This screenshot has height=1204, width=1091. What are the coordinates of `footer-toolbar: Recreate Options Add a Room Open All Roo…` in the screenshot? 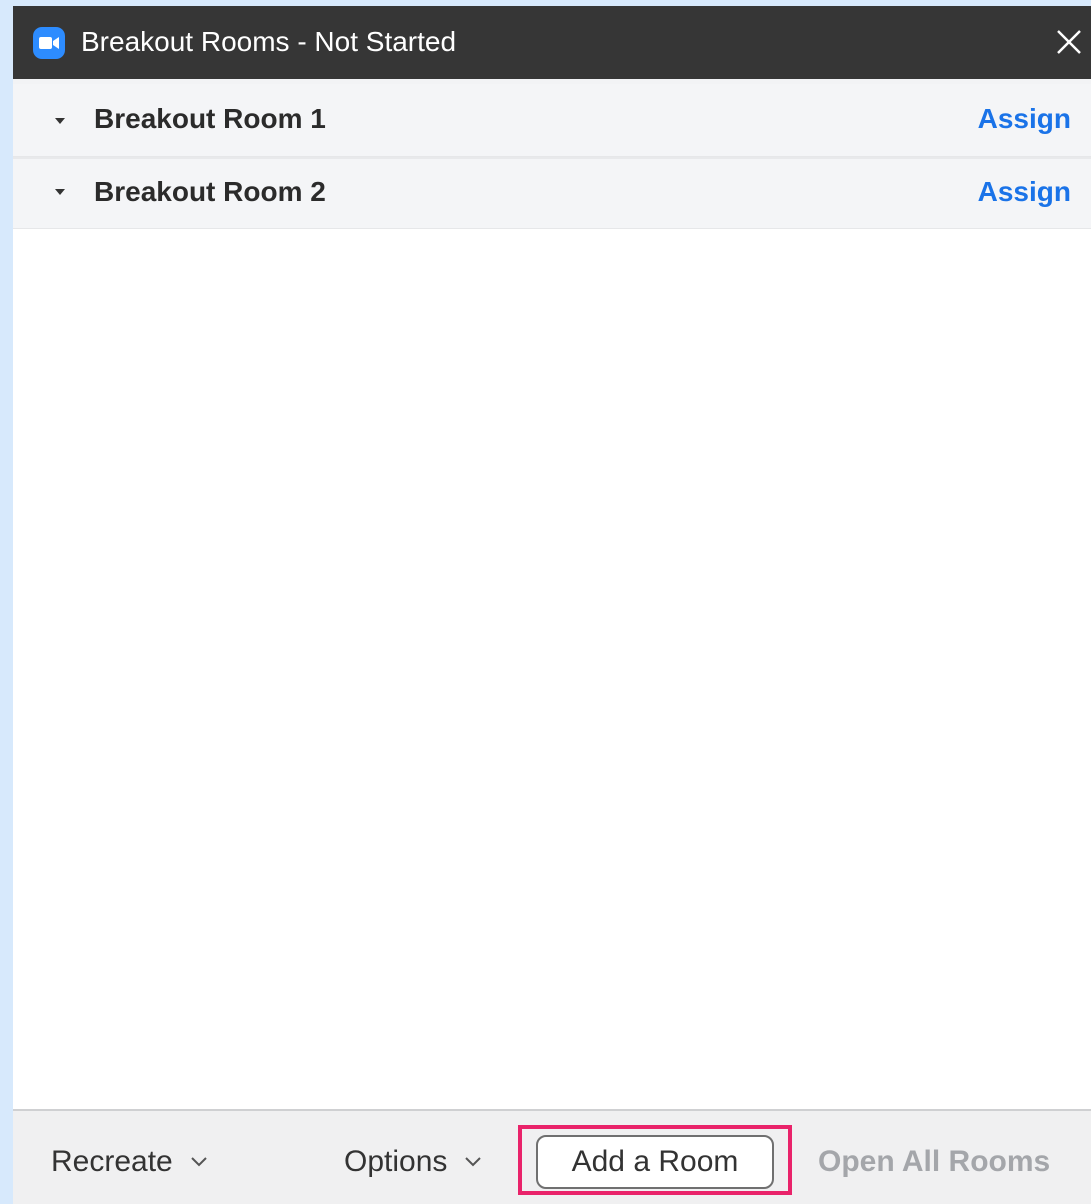 It's located at (552, 1156).